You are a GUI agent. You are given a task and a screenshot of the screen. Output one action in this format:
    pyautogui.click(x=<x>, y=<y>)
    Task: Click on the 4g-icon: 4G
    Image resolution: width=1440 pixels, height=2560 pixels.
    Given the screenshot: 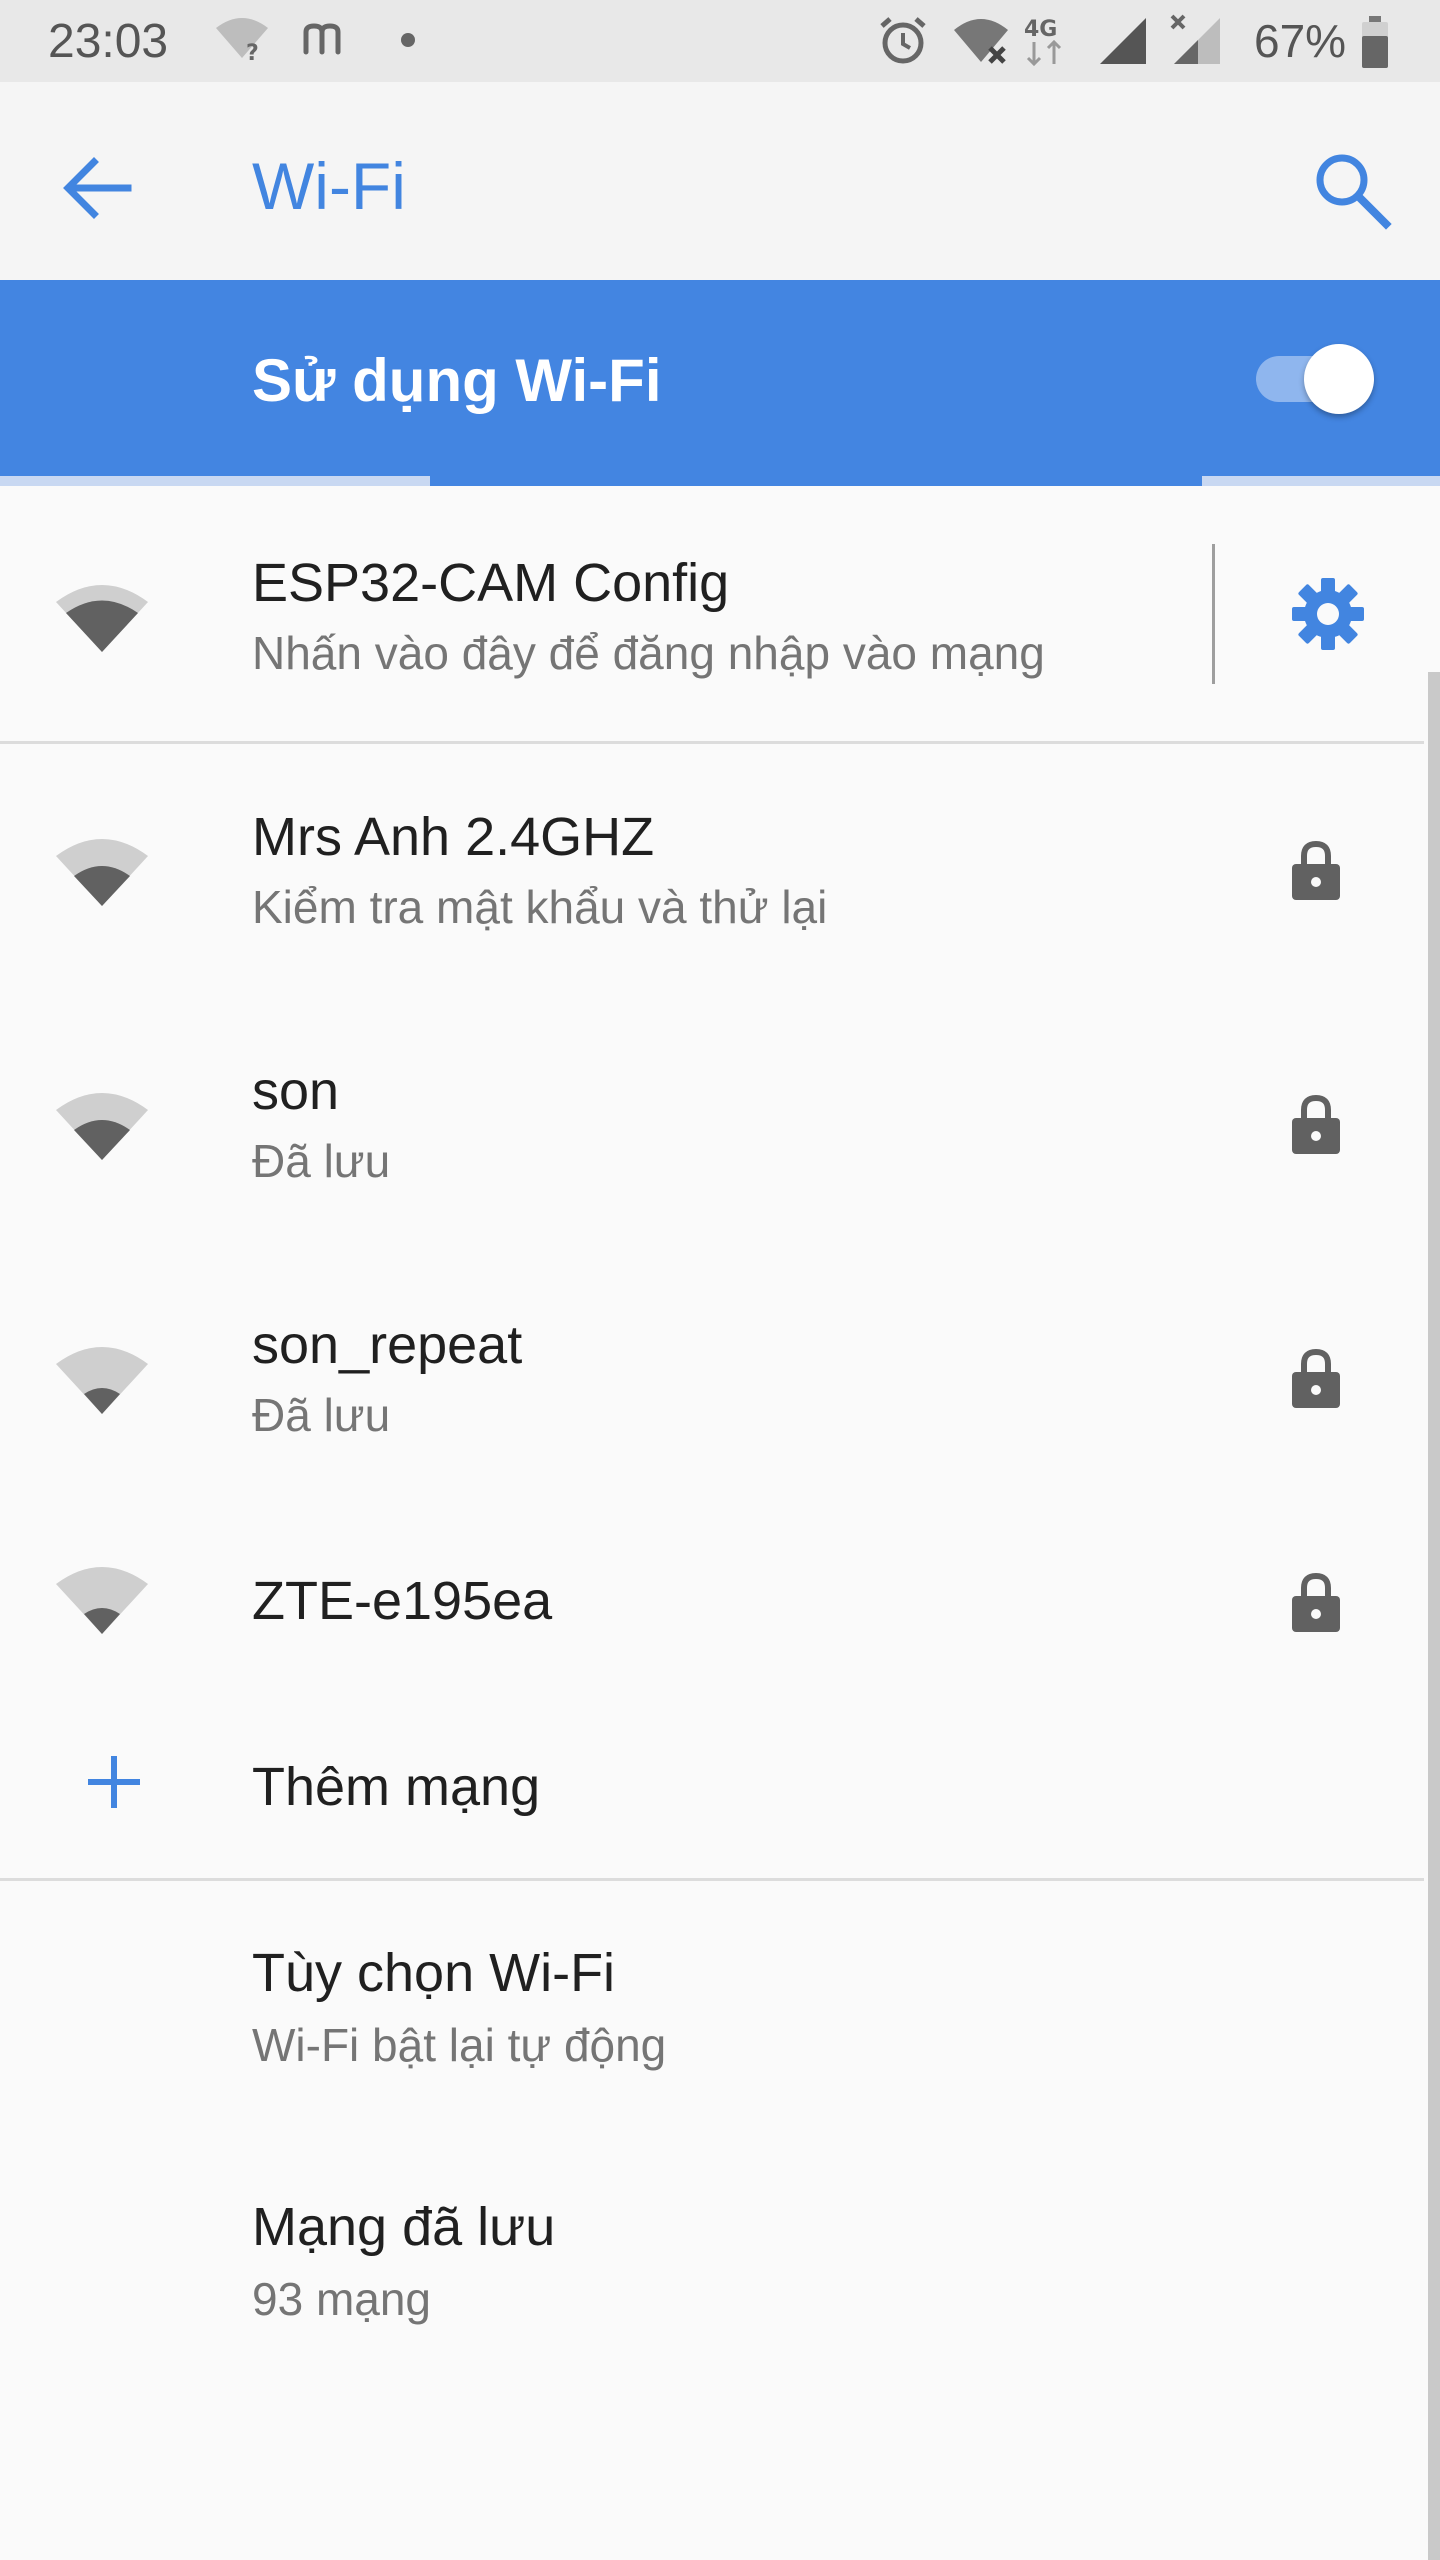 What is the action you would take?
    pyautogui.click(x=1043, y=42)
    